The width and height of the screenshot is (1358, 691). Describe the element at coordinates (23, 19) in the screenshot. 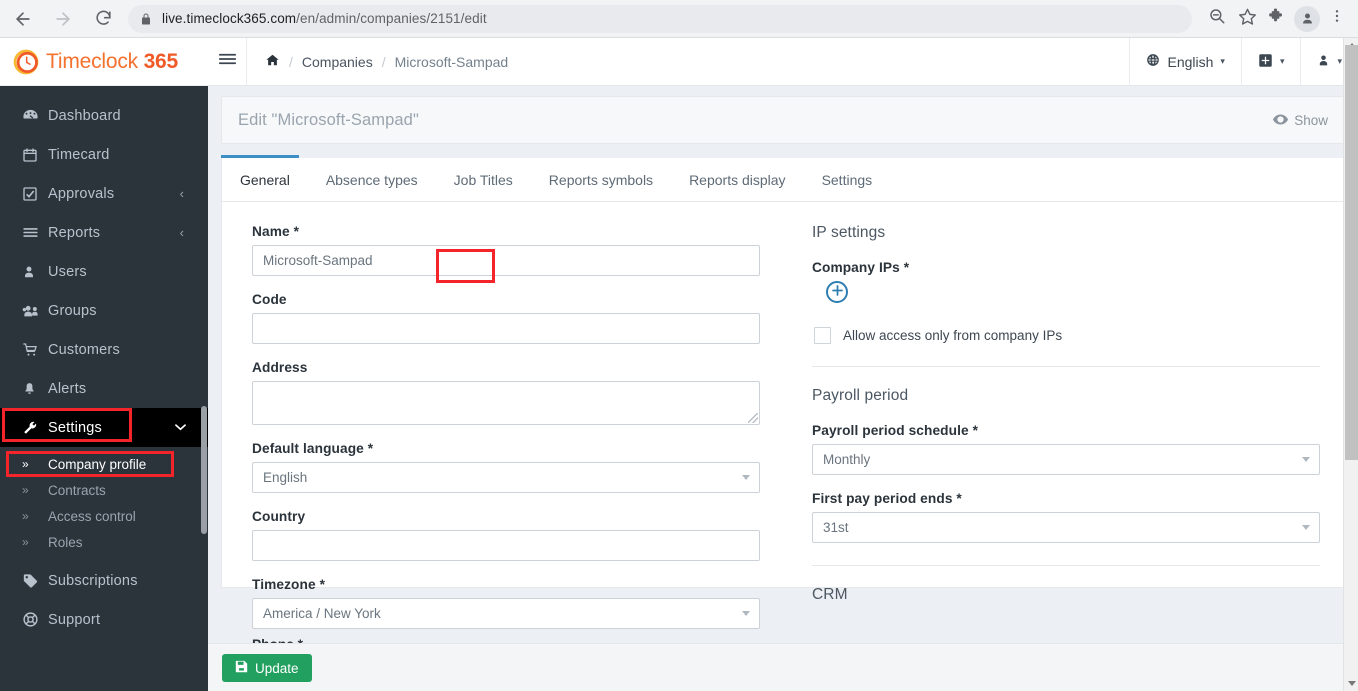

I see `back-button` at that location.